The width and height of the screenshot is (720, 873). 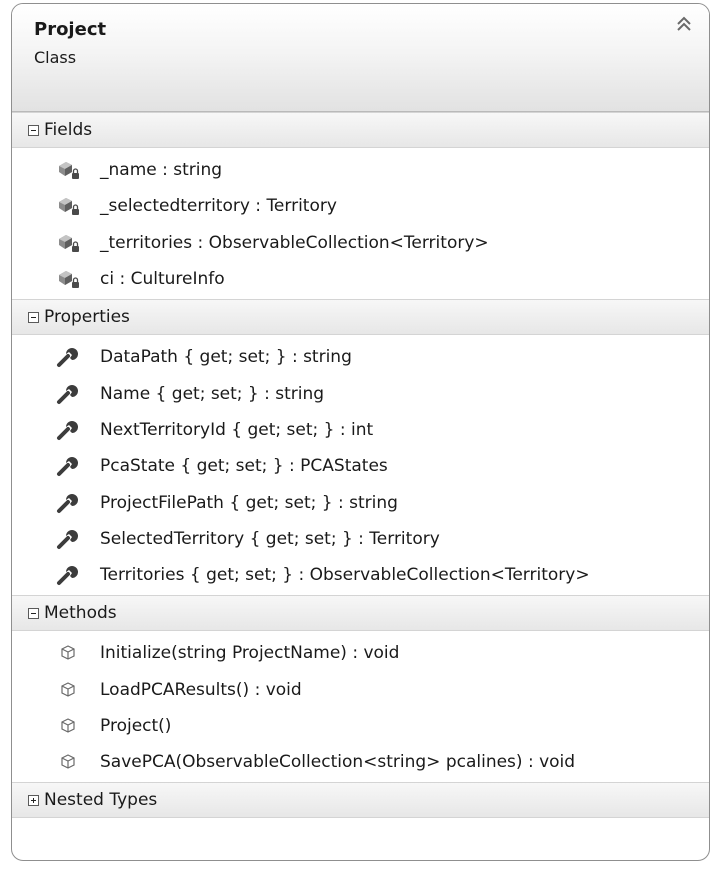 What do you see at coordinates (201, 689) in the screenshot?
I see `member-text: LoadPCAResults() : void` at bounding box center [201, 689].